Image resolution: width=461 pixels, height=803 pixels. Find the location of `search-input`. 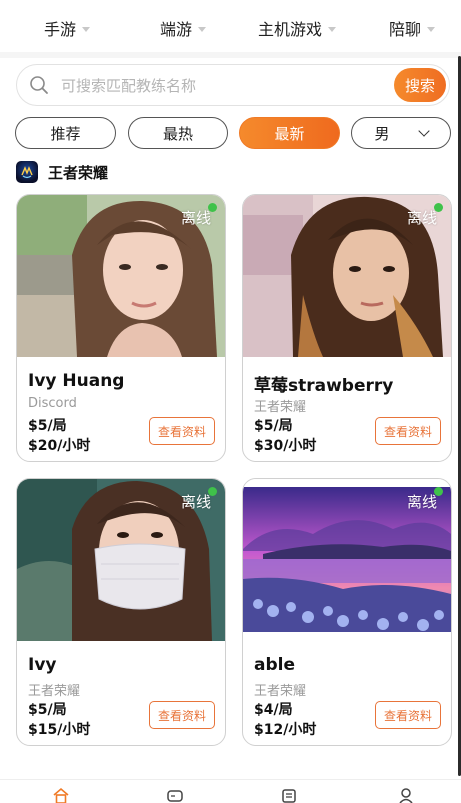

search-input is located at coordinates (211, 86).